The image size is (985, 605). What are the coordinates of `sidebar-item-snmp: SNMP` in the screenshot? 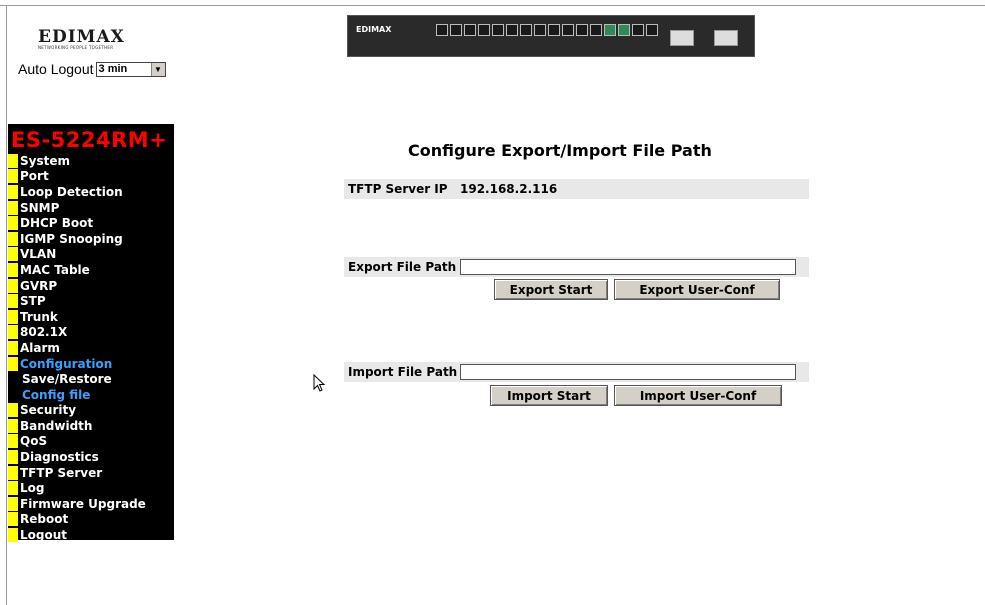 It's located at (91, 208).